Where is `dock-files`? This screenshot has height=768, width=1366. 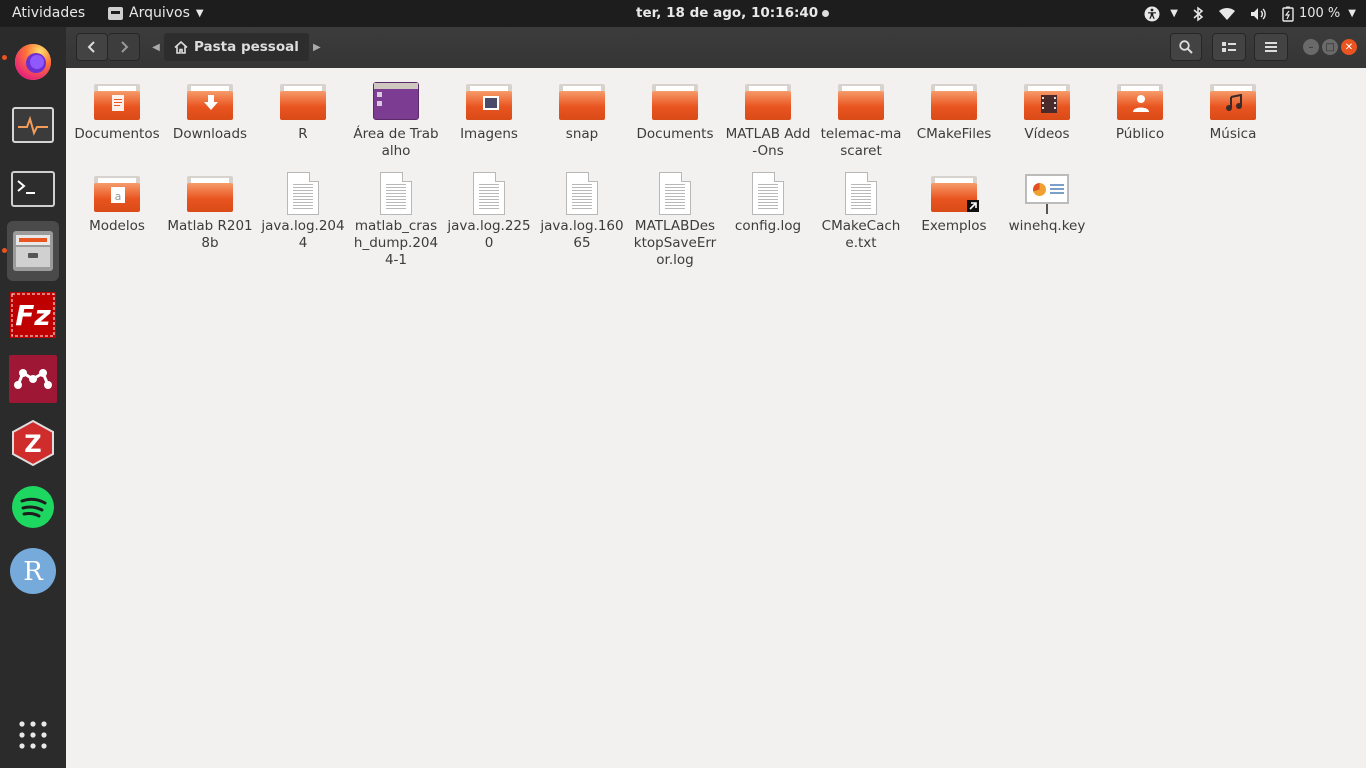
dock-files is located at coordinates (30, 251).